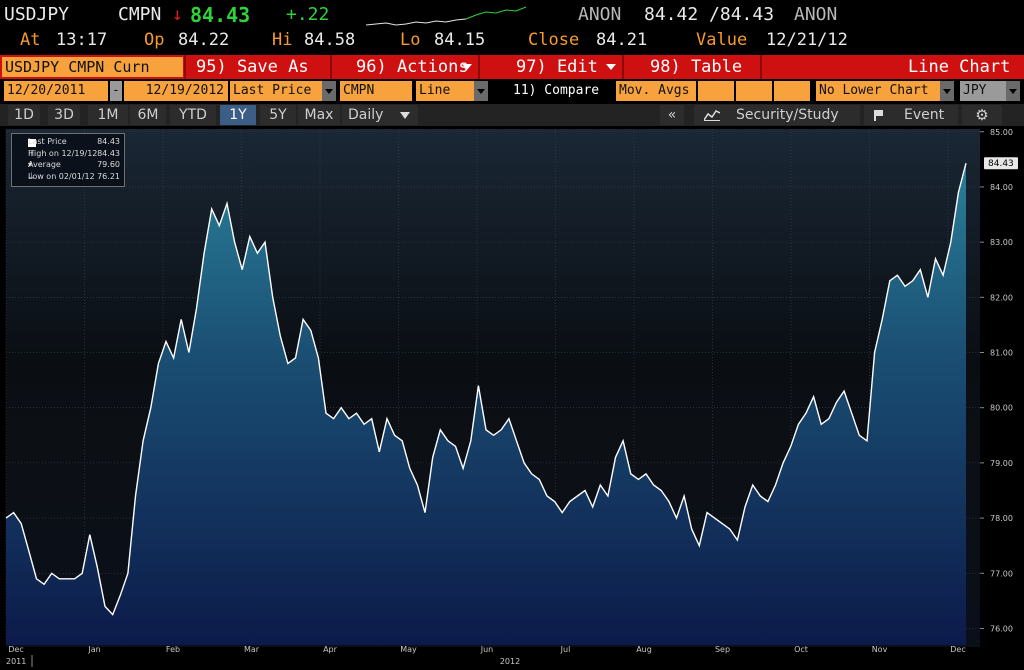 The image size is (1024, 670). Describe the element at coordinates (61, 176) in the screenshot. I see `legend-low-label: Low on 02/01/12` at that location.